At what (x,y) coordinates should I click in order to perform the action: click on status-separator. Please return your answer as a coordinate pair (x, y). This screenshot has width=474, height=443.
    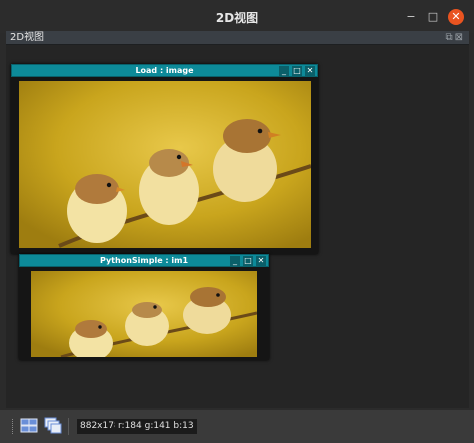
    Looking at the image, I should click on (68, 426).